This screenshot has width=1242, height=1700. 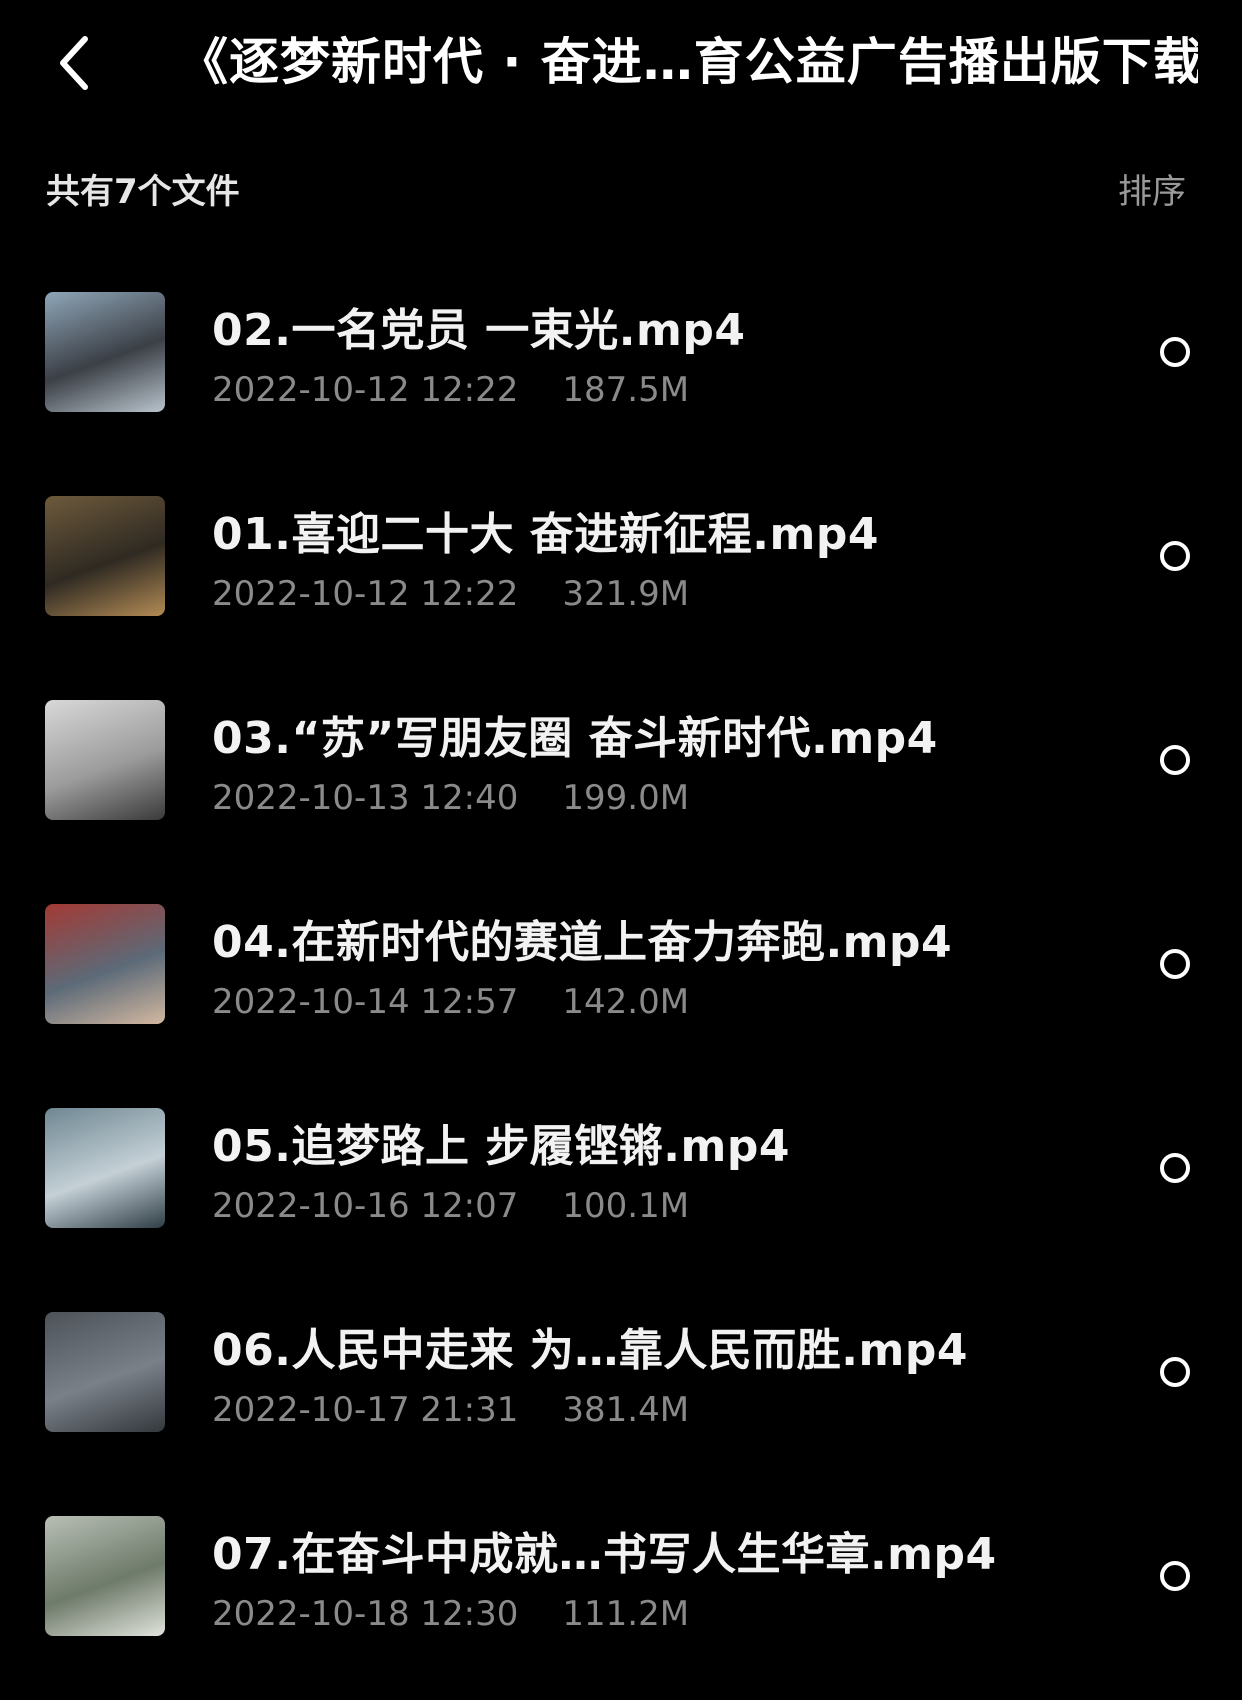 What do you see at coordinates (590, 1350) in the screenshot?
I see `file-name: 06.人民中走来 为…靠人民而胜.mp4` at bounding box center [590, 1350].